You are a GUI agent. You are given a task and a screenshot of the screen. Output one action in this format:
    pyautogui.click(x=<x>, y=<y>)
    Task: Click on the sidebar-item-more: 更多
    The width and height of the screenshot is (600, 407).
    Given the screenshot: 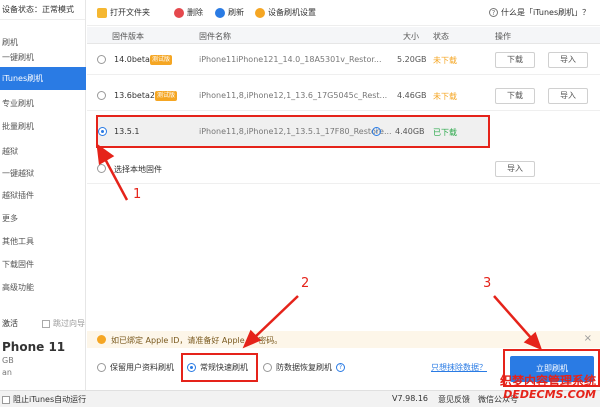 What is the action you would take?
    pyautogui.click(x=43, y=218)
    